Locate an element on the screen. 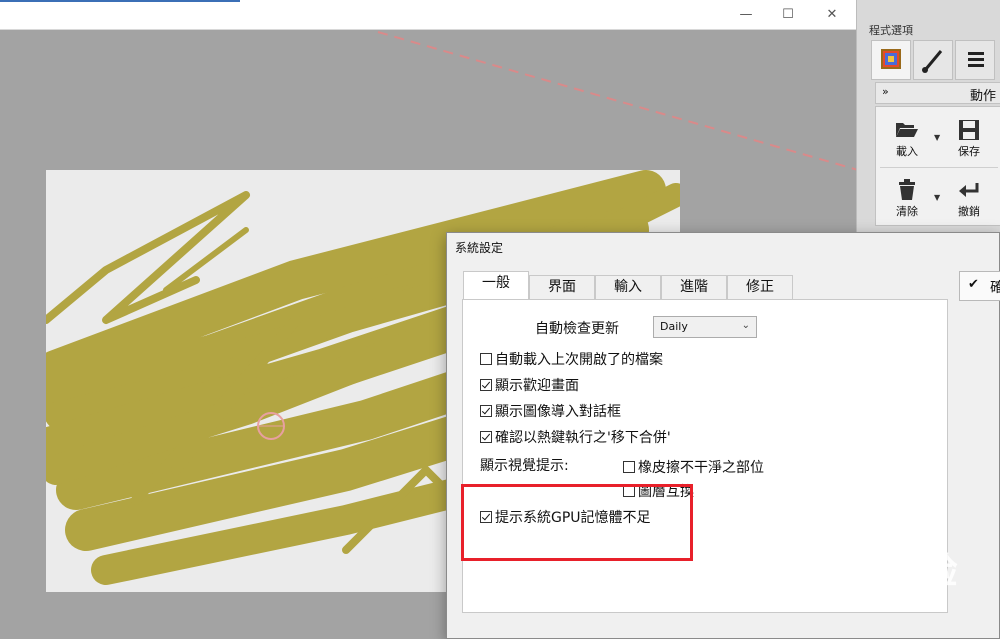 The image size is (1000, 639). minimize-button: — is located at coordinates (746, 15).